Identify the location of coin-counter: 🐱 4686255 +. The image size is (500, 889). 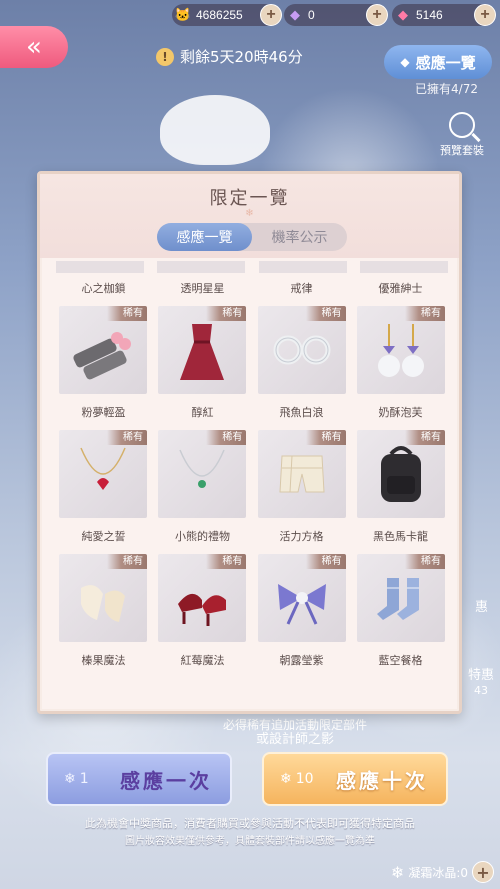
(227, 15).